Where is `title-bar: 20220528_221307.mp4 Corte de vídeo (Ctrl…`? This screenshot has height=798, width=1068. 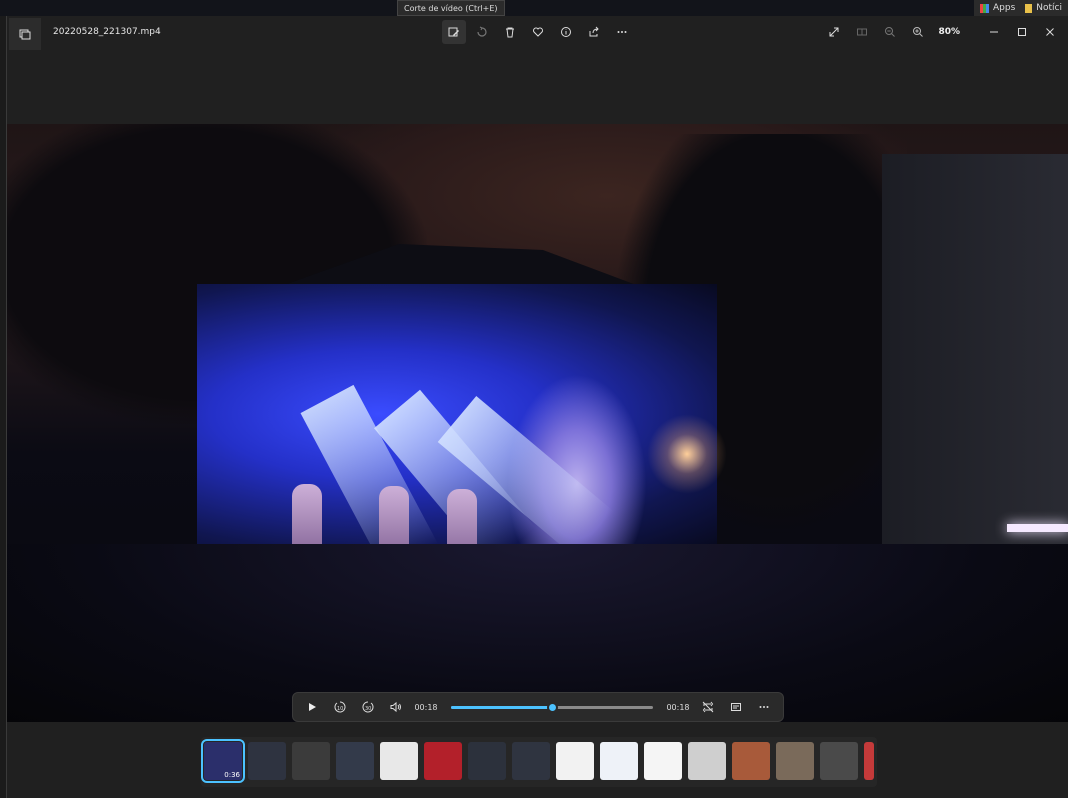 title-bar: 20220528_221307.mp4 Corte de vídeo (Ctrl… is located at coordinates (537, 25).